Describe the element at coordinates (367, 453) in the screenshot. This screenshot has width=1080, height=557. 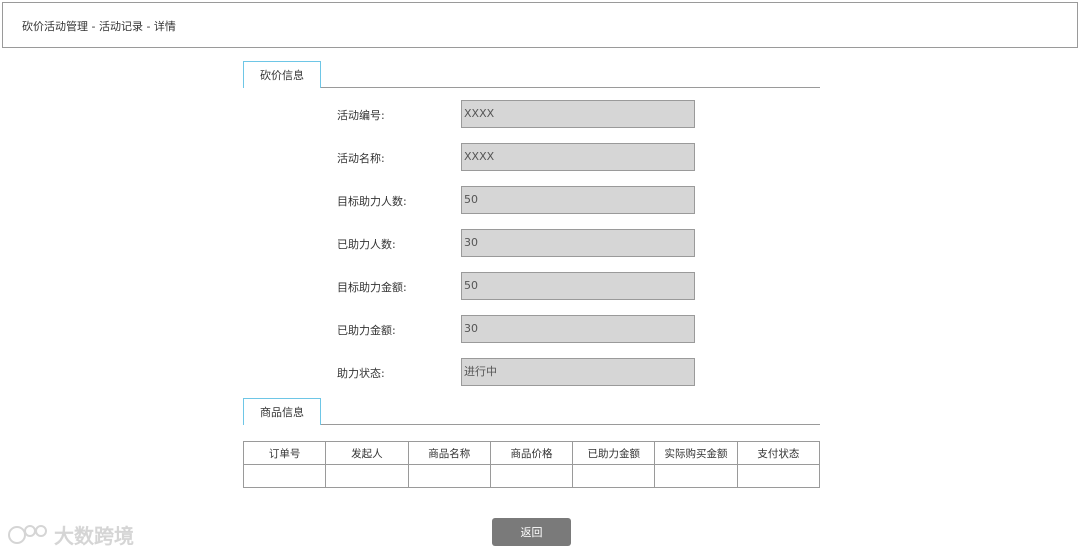
I see `column-header-initiator: 发起人` at that location.